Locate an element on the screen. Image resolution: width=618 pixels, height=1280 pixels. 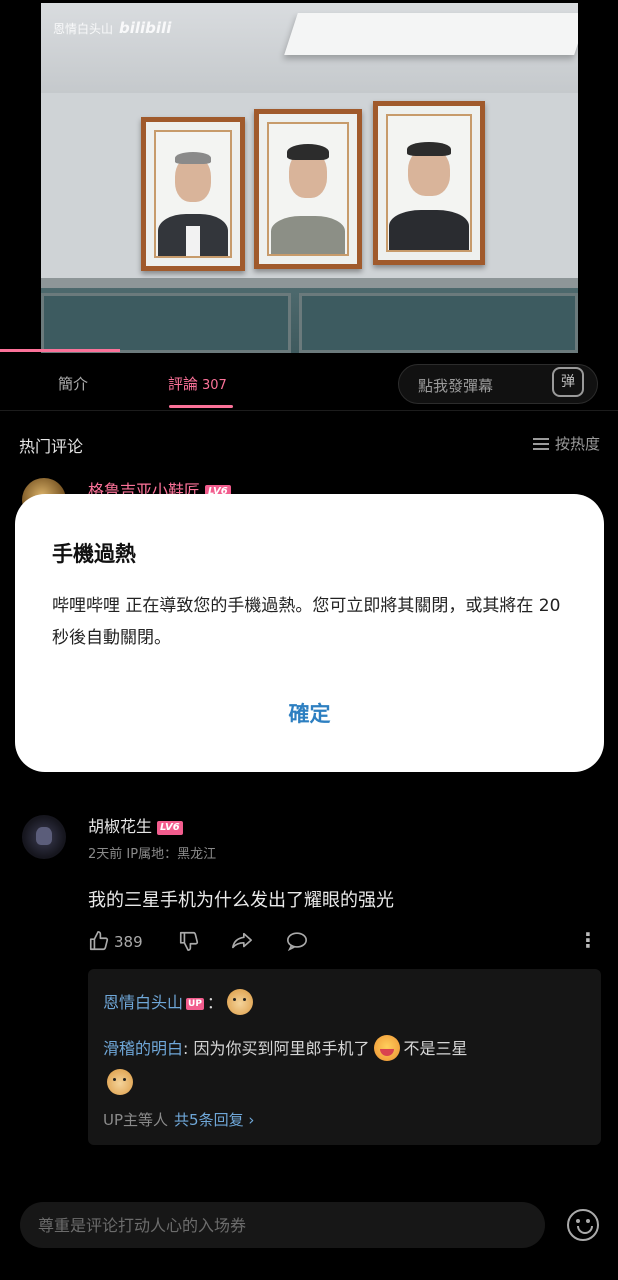
more-options-icon: ⋮ is located at coordinates (588, 943).